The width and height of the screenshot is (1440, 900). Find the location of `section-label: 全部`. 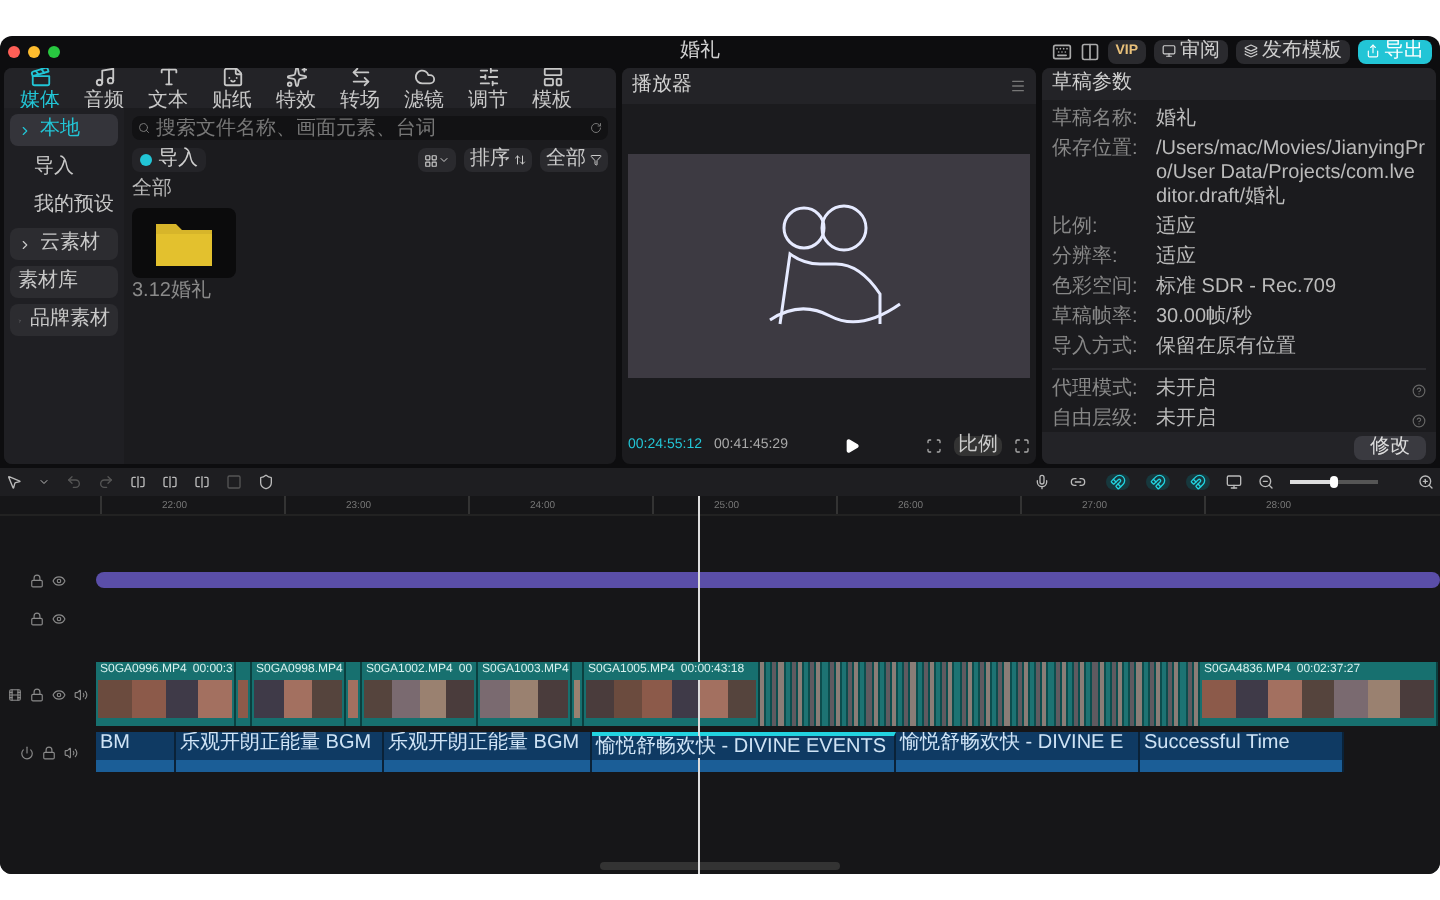

section-label: 全部 is located at coordinates (153, 190).